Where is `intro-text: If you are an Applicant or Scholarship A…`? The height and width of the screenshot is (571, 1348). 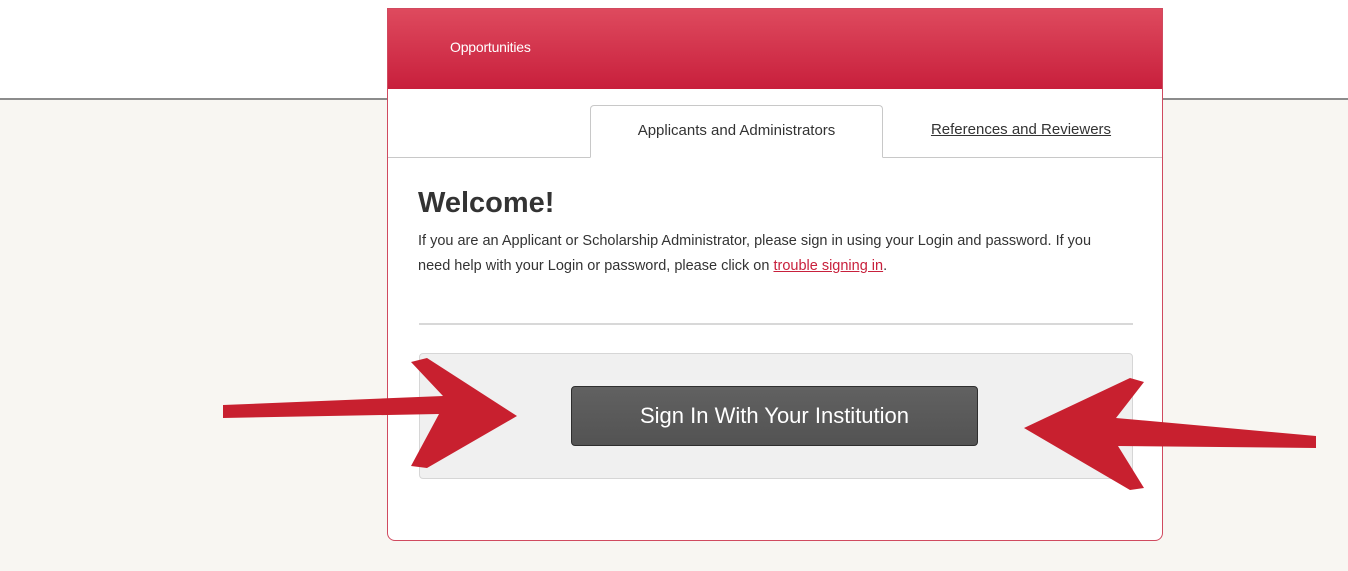 intro-text: If you are an Applicant or Scholarship A… is located at coordinates (768, 254).